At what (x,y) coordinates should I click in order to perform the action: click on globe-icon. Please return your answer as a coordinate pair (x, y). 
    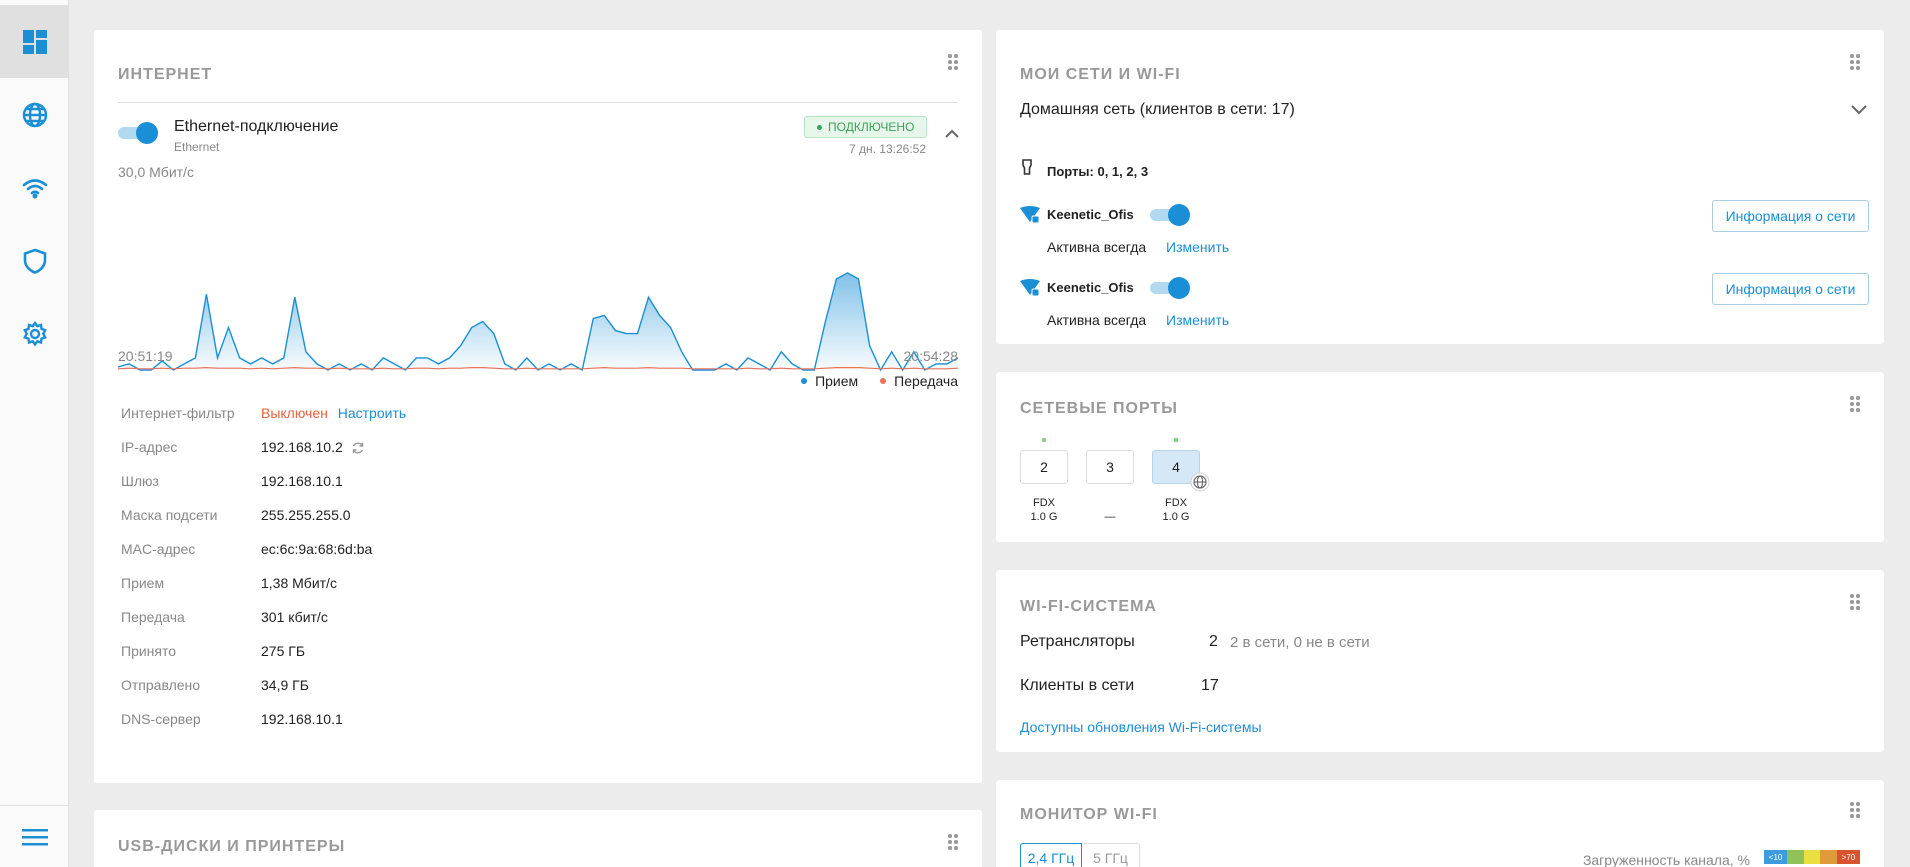
    Looking at the image, I should click on (34, 114).